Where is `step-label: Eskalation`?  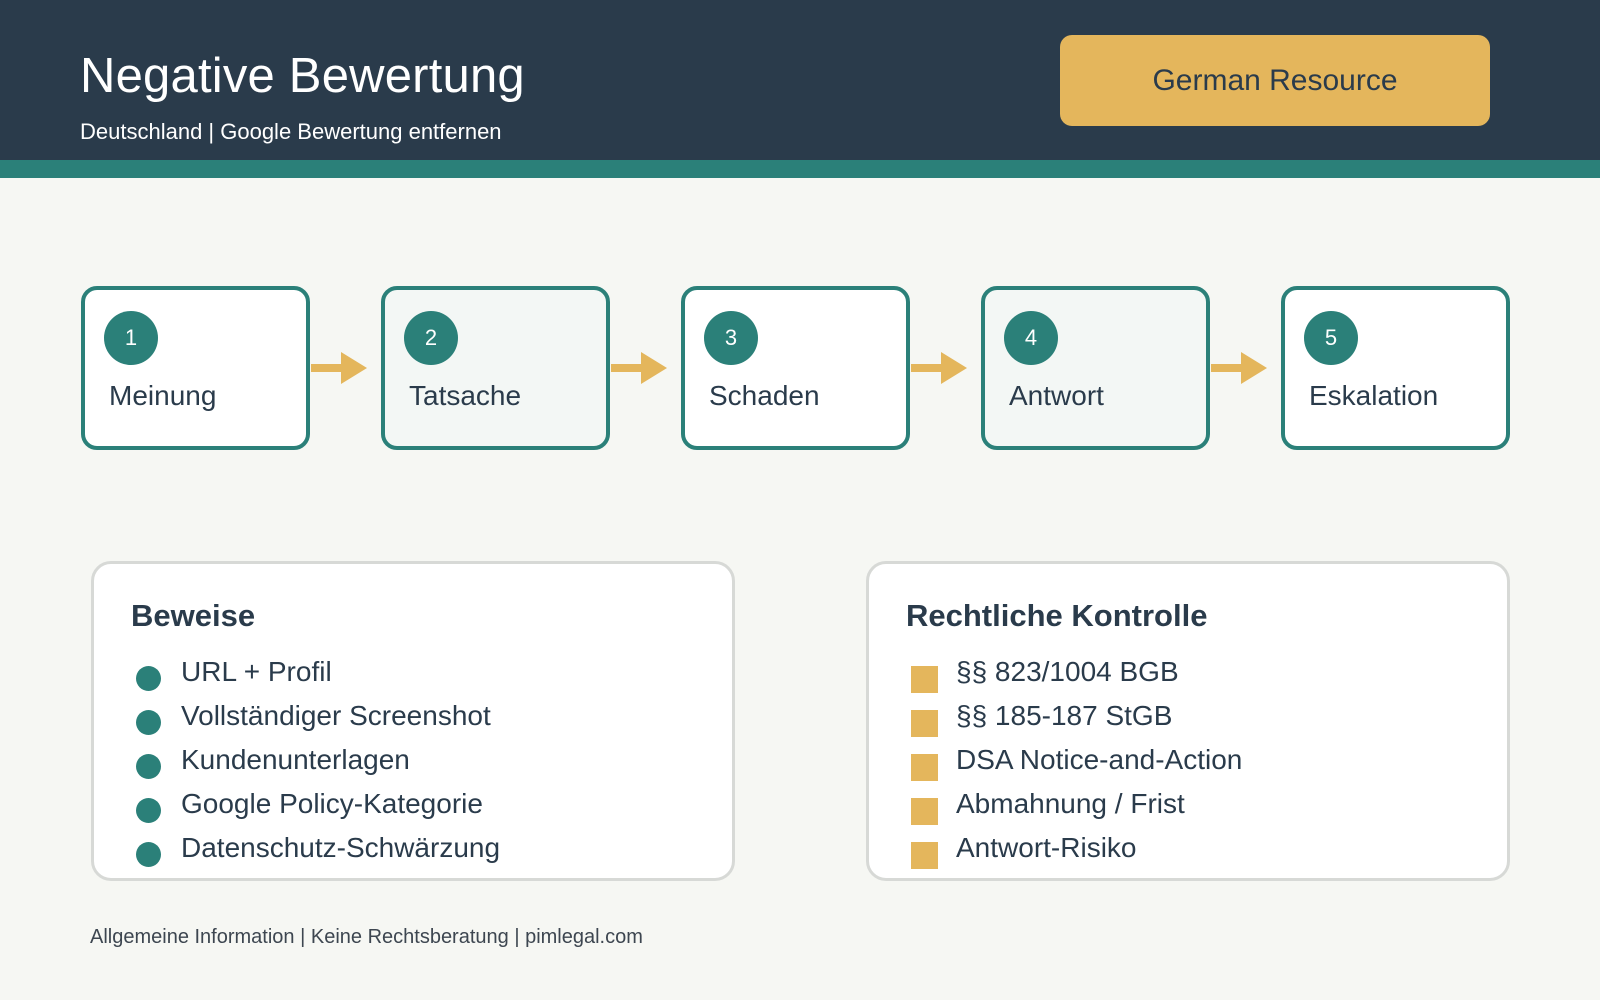
step-label: Eskalation is located at coordinates (1374, 395).